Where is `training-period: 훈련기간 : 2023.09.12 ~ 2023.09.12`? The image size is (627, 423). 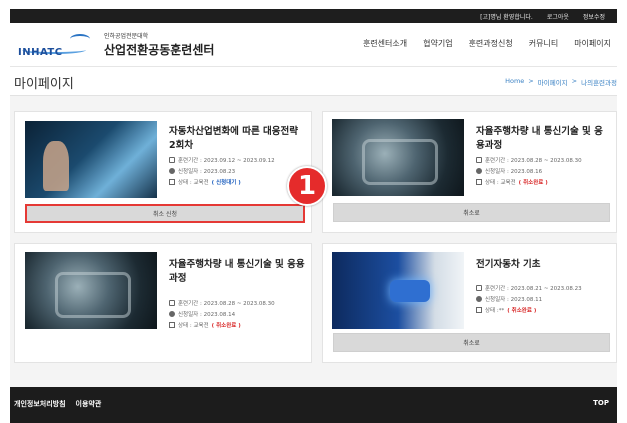
training-period: 훈련기간 : 2023.09.12 ~ 2023.09.12 is located at coordinates (226, 161).